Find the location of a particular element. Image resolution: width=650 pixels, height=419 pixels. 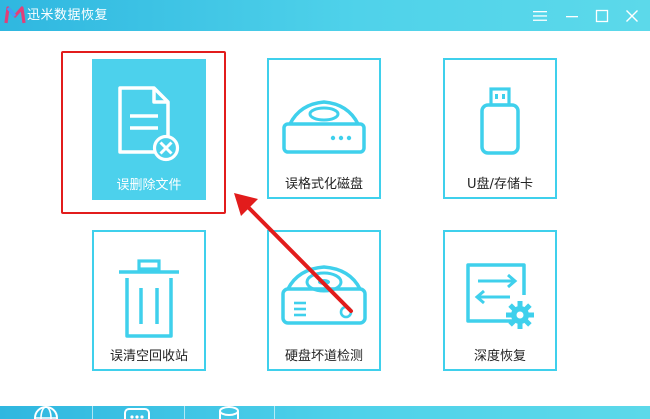

app-title: 迅米数据恢复 is located at coordinates (68, 15).